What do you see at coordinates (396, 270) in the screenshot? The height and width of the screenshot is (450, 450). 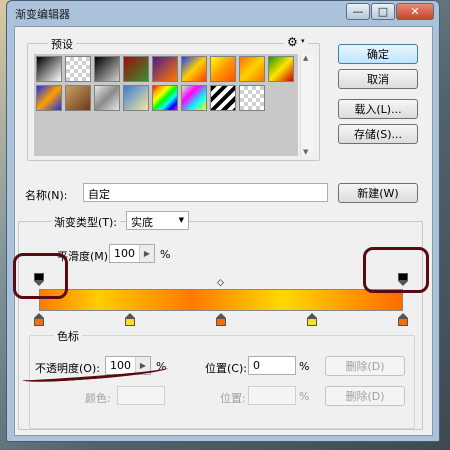 I see `annotation-circle-right` at bounding box center [396, 270].